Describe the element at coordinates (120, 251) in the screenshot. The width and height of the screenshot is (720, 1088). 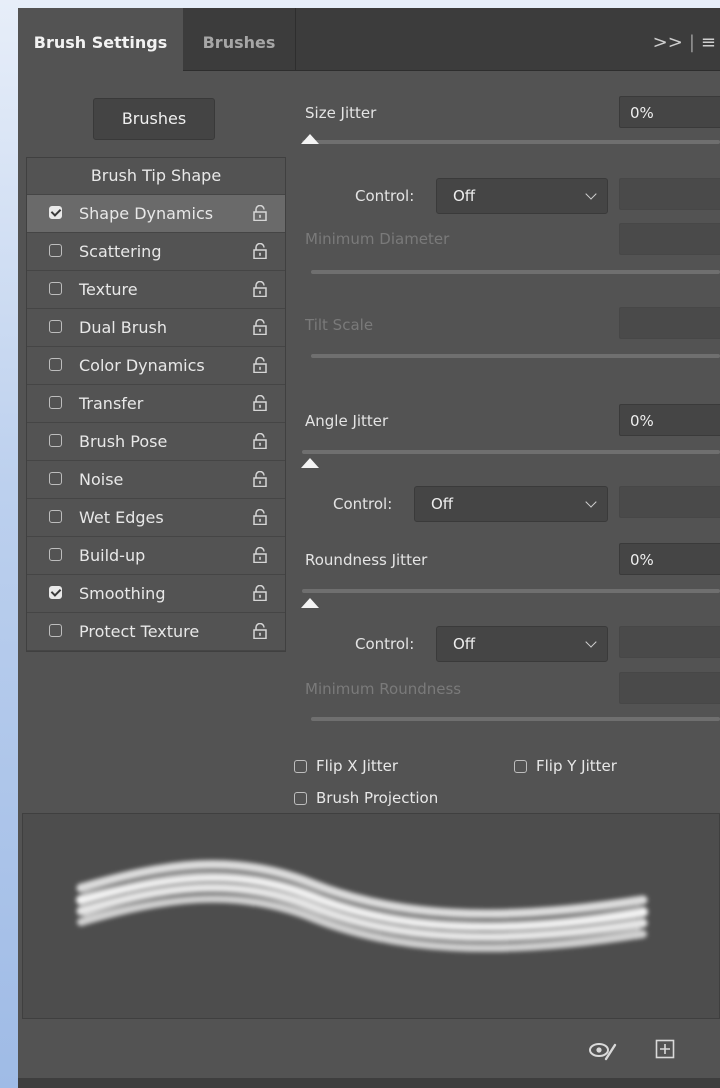
I see `sidebar-item-label: Scattering` at that location.